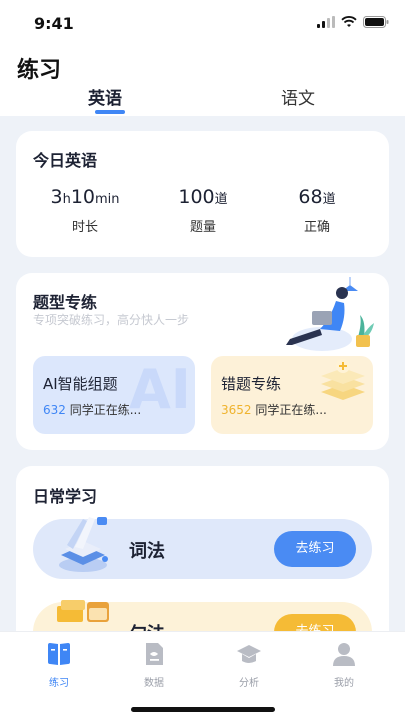 The image size is (405, 720). What do you see at coordinates (84, 227) in the screenshot?
I see `stat-duration-label: 时长` at bounding box center [84, 227].